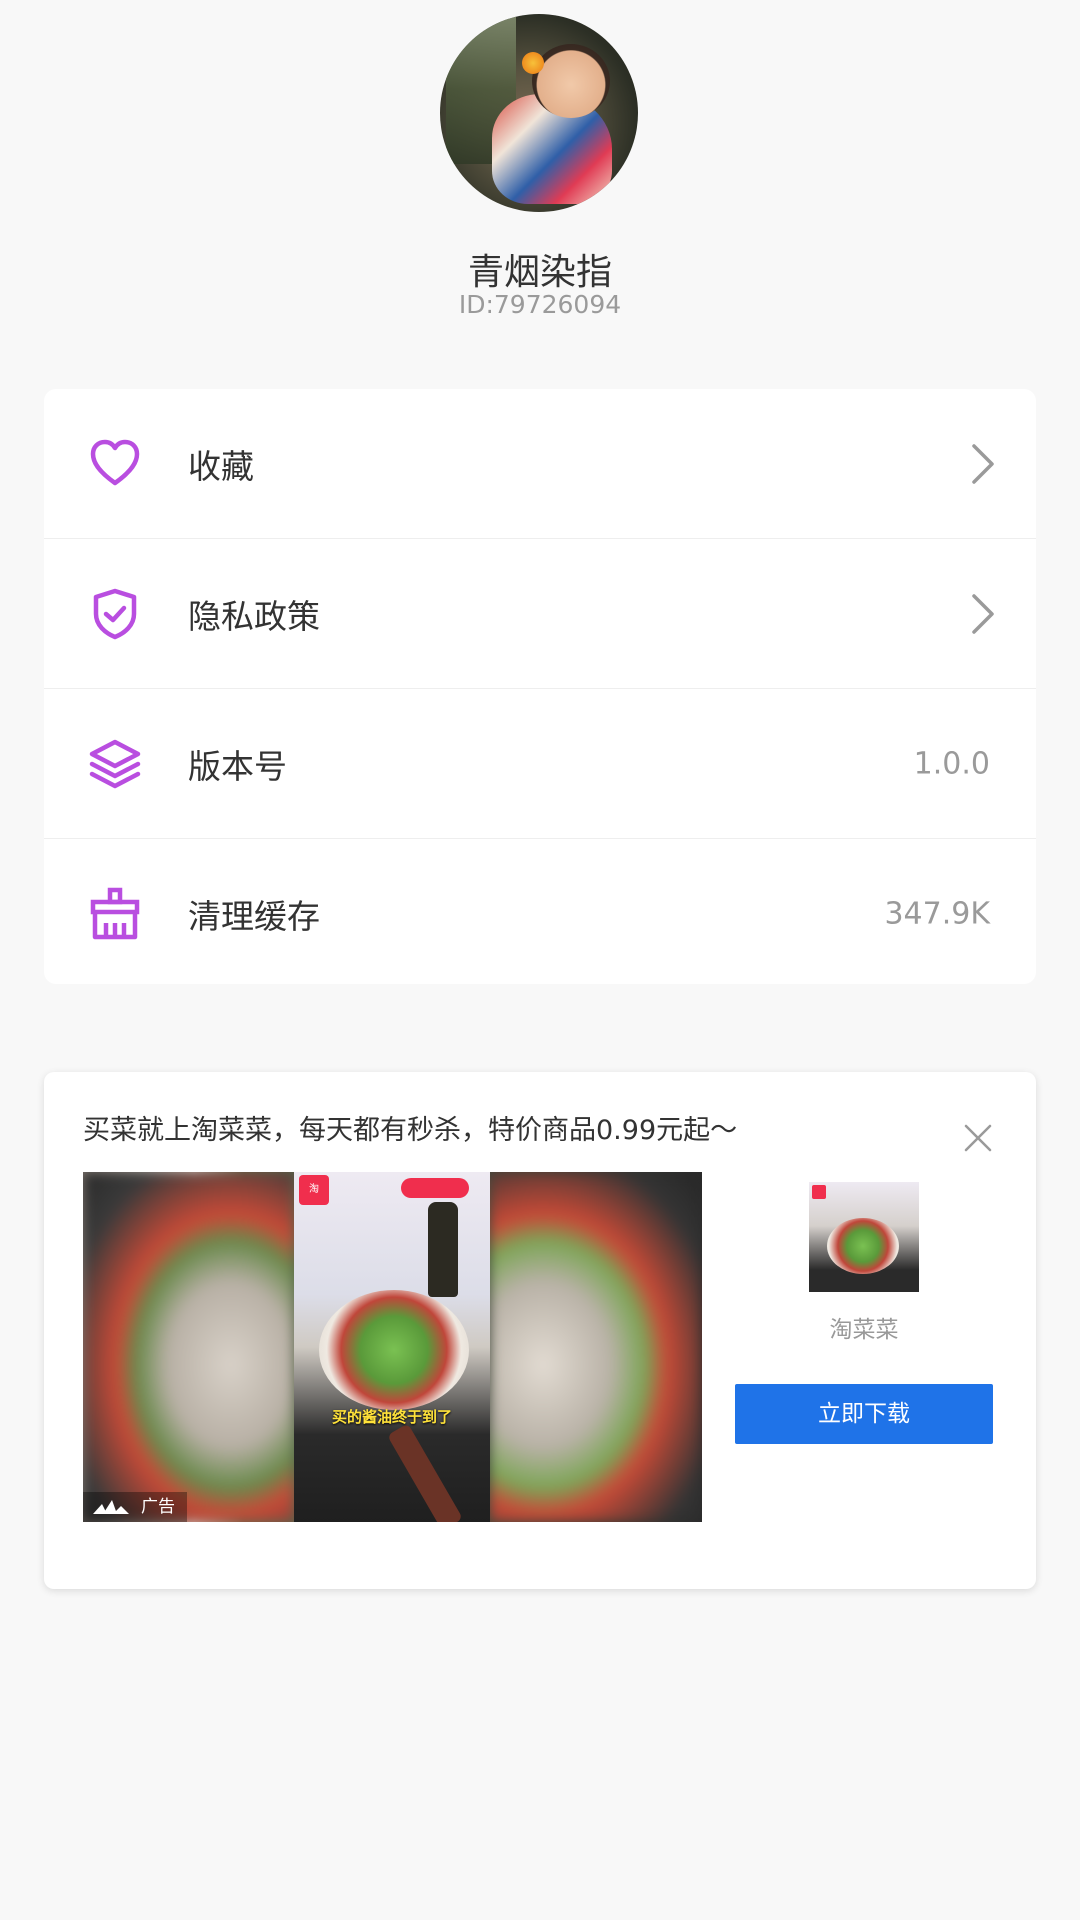 The height and width of the screenshot is (1920, 1080). I want to click on frying-pan, so click(394, 1350).